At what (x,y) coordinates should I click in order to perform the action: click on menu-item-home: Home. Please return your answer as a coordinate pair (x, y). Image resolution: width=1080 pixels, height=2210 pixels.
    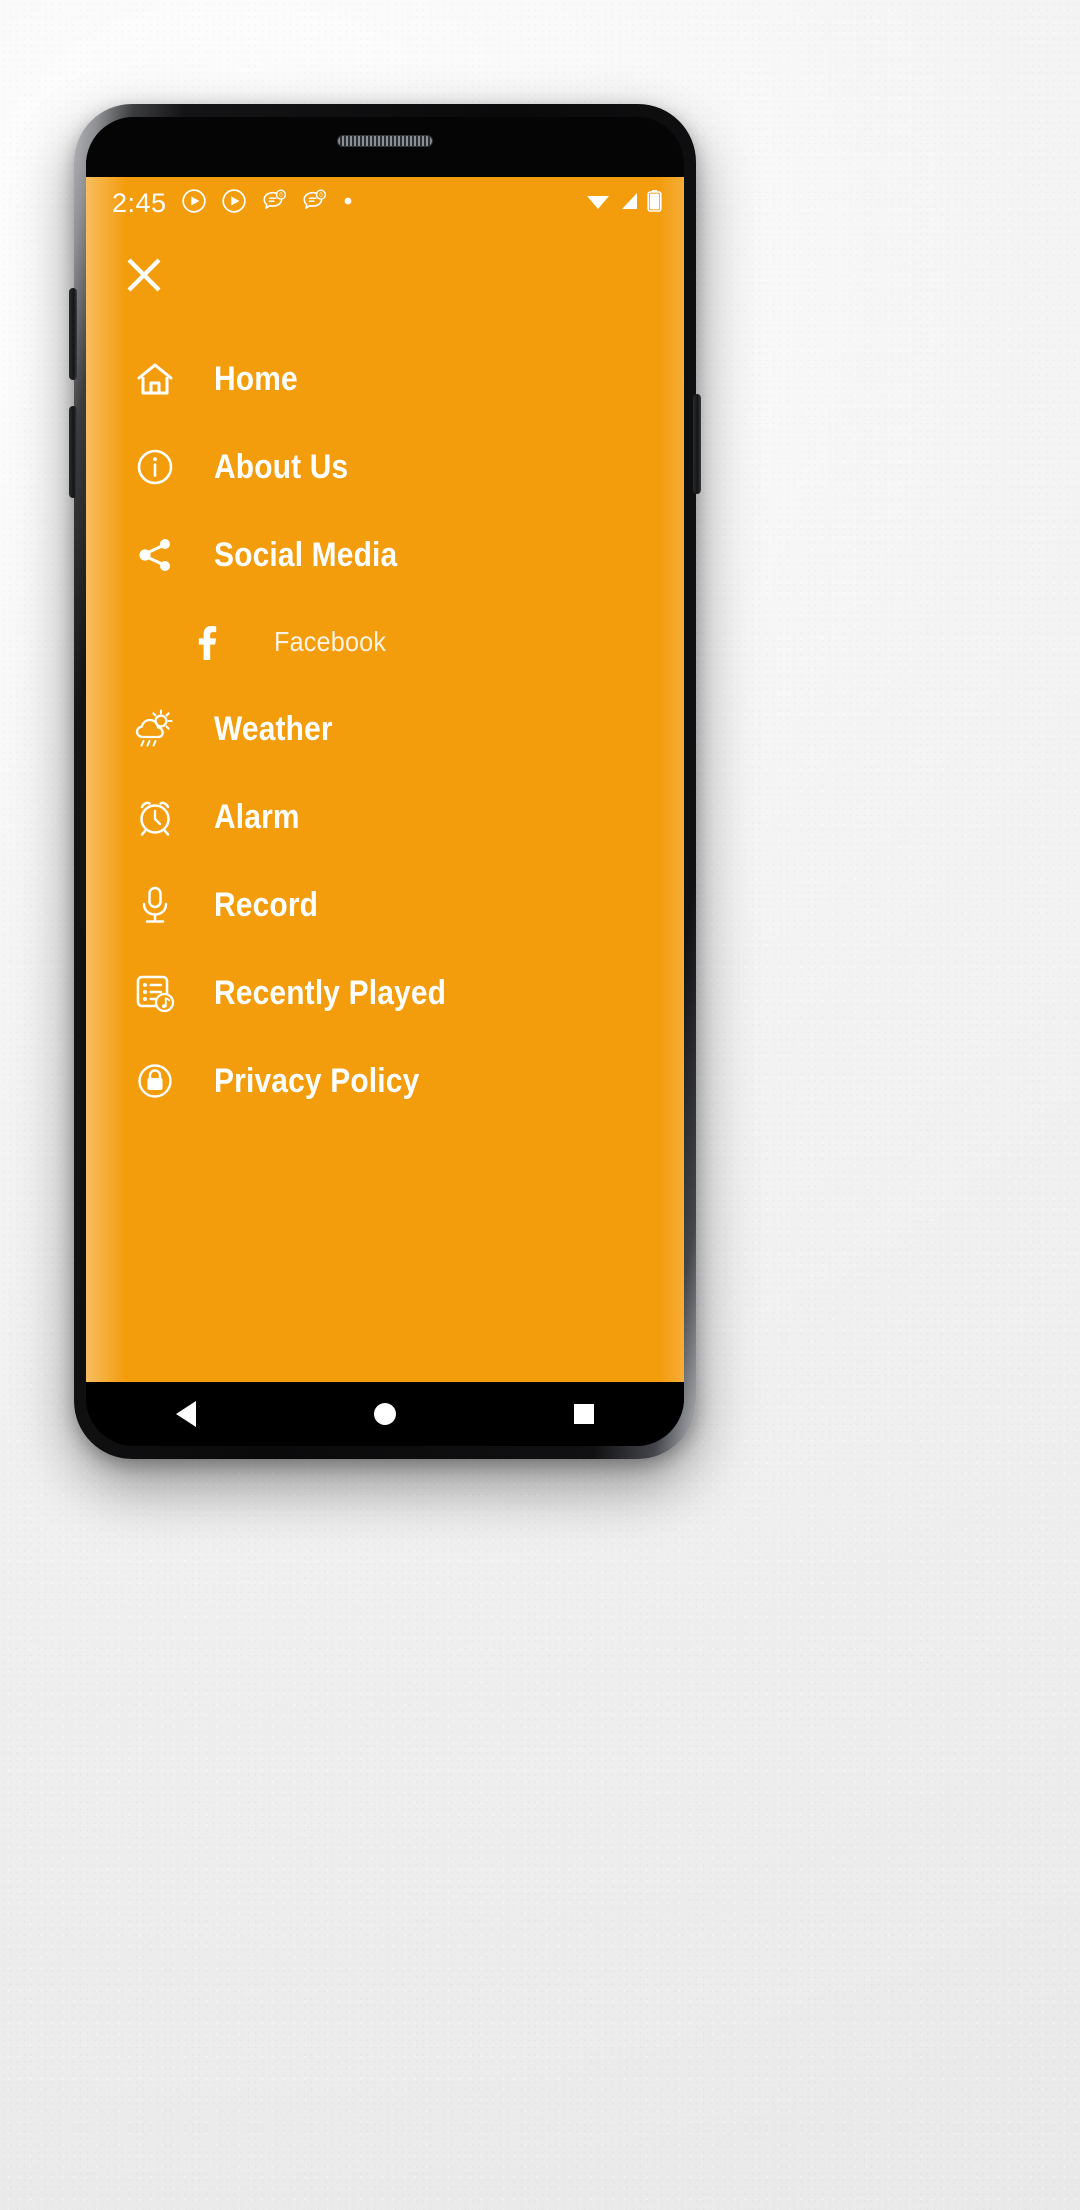
    Looking at the image, I should click on (385, 379).